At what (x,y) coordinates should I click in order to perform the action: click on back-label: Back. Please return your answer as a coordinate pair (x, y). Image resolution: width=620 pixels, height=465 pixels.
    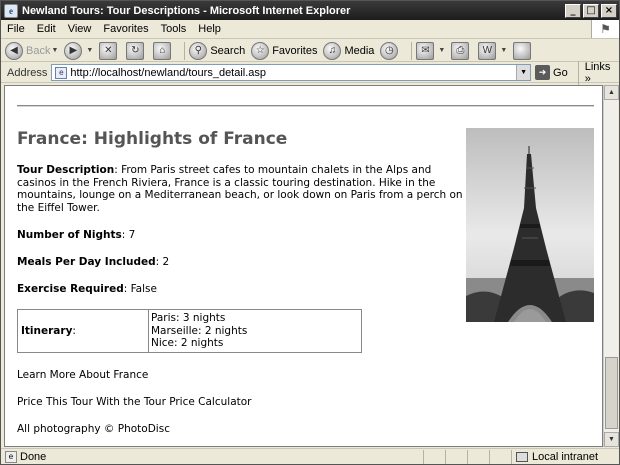
    Looking at the image, I should click on (38, 50).